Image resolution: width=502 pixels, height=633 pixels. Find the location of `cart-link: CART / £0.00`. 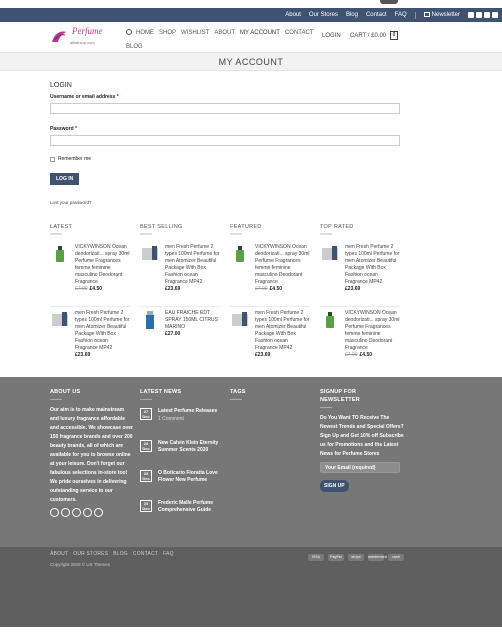

cart-link: CART / £0.00 is located at coordinates (368, 36).